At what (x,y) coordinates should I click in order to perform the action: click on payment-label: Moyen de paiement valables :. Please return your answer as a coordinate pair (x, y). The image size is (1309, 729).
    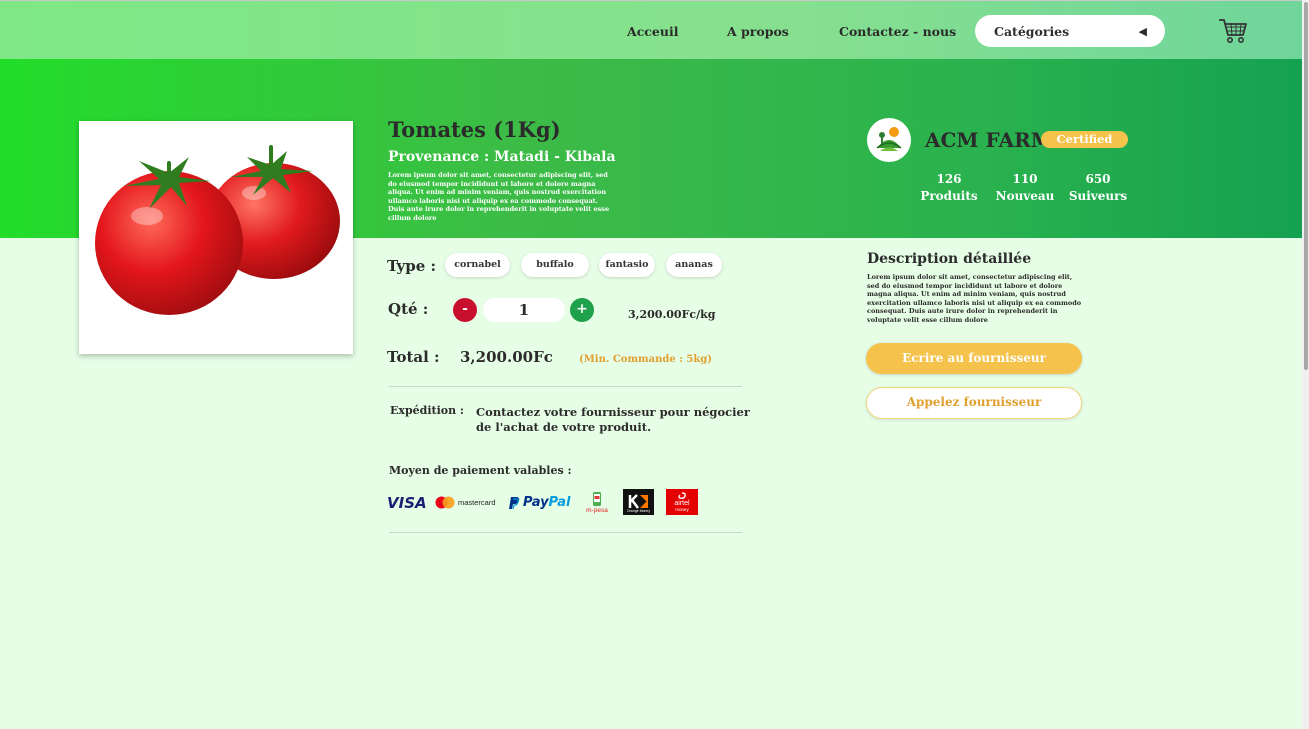
    Looking at the image, I should click on (480, 470).